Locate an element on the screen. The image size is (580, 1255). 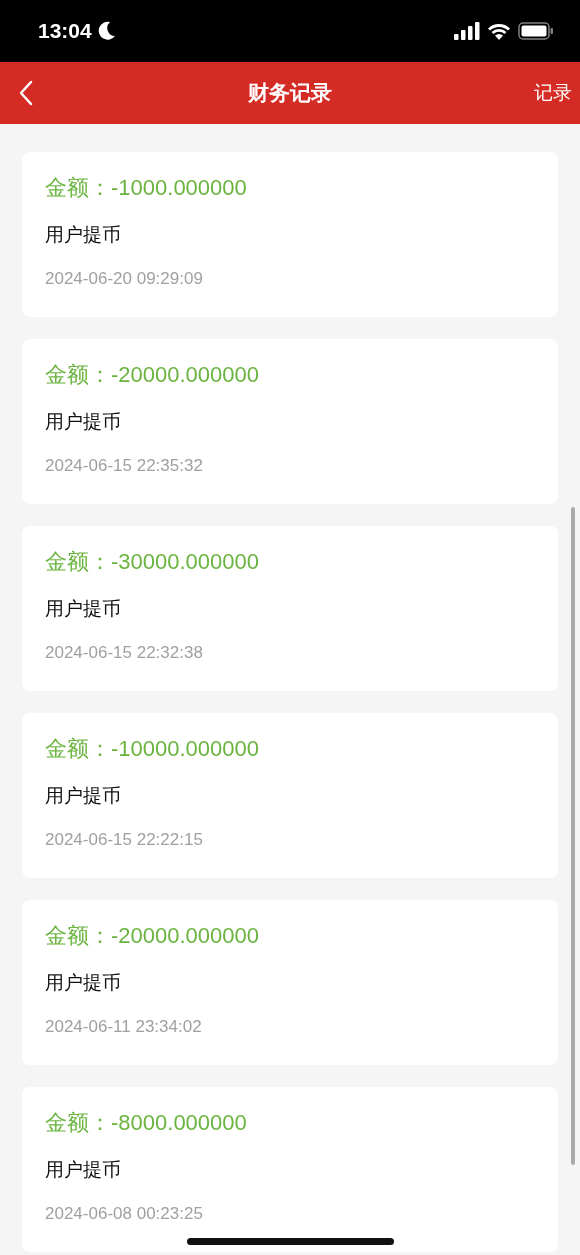
amount-text: 金额：-8000.000000 is located at coordinates (146, 1122).